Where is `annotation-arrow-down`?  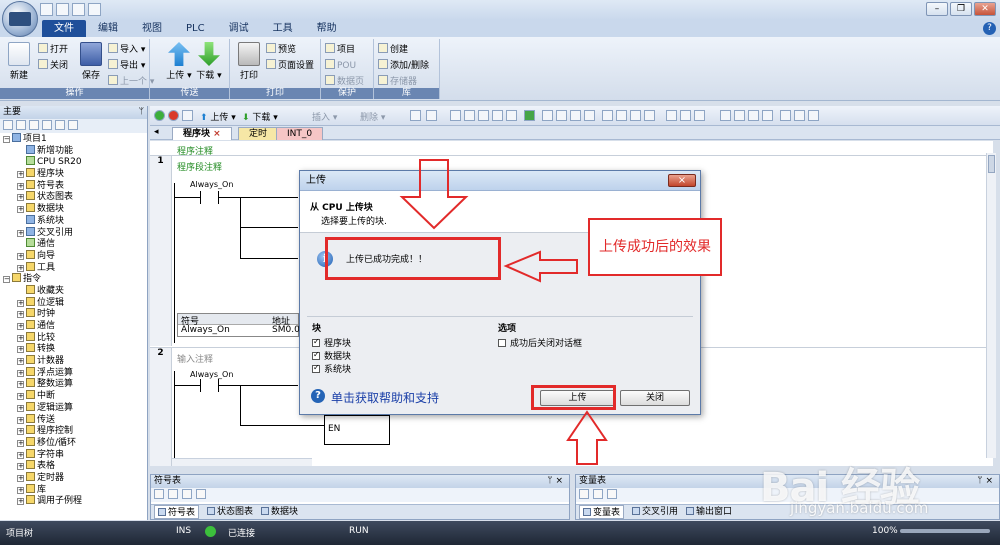
annotation-arrow-down is located at coordinates (434, 194).